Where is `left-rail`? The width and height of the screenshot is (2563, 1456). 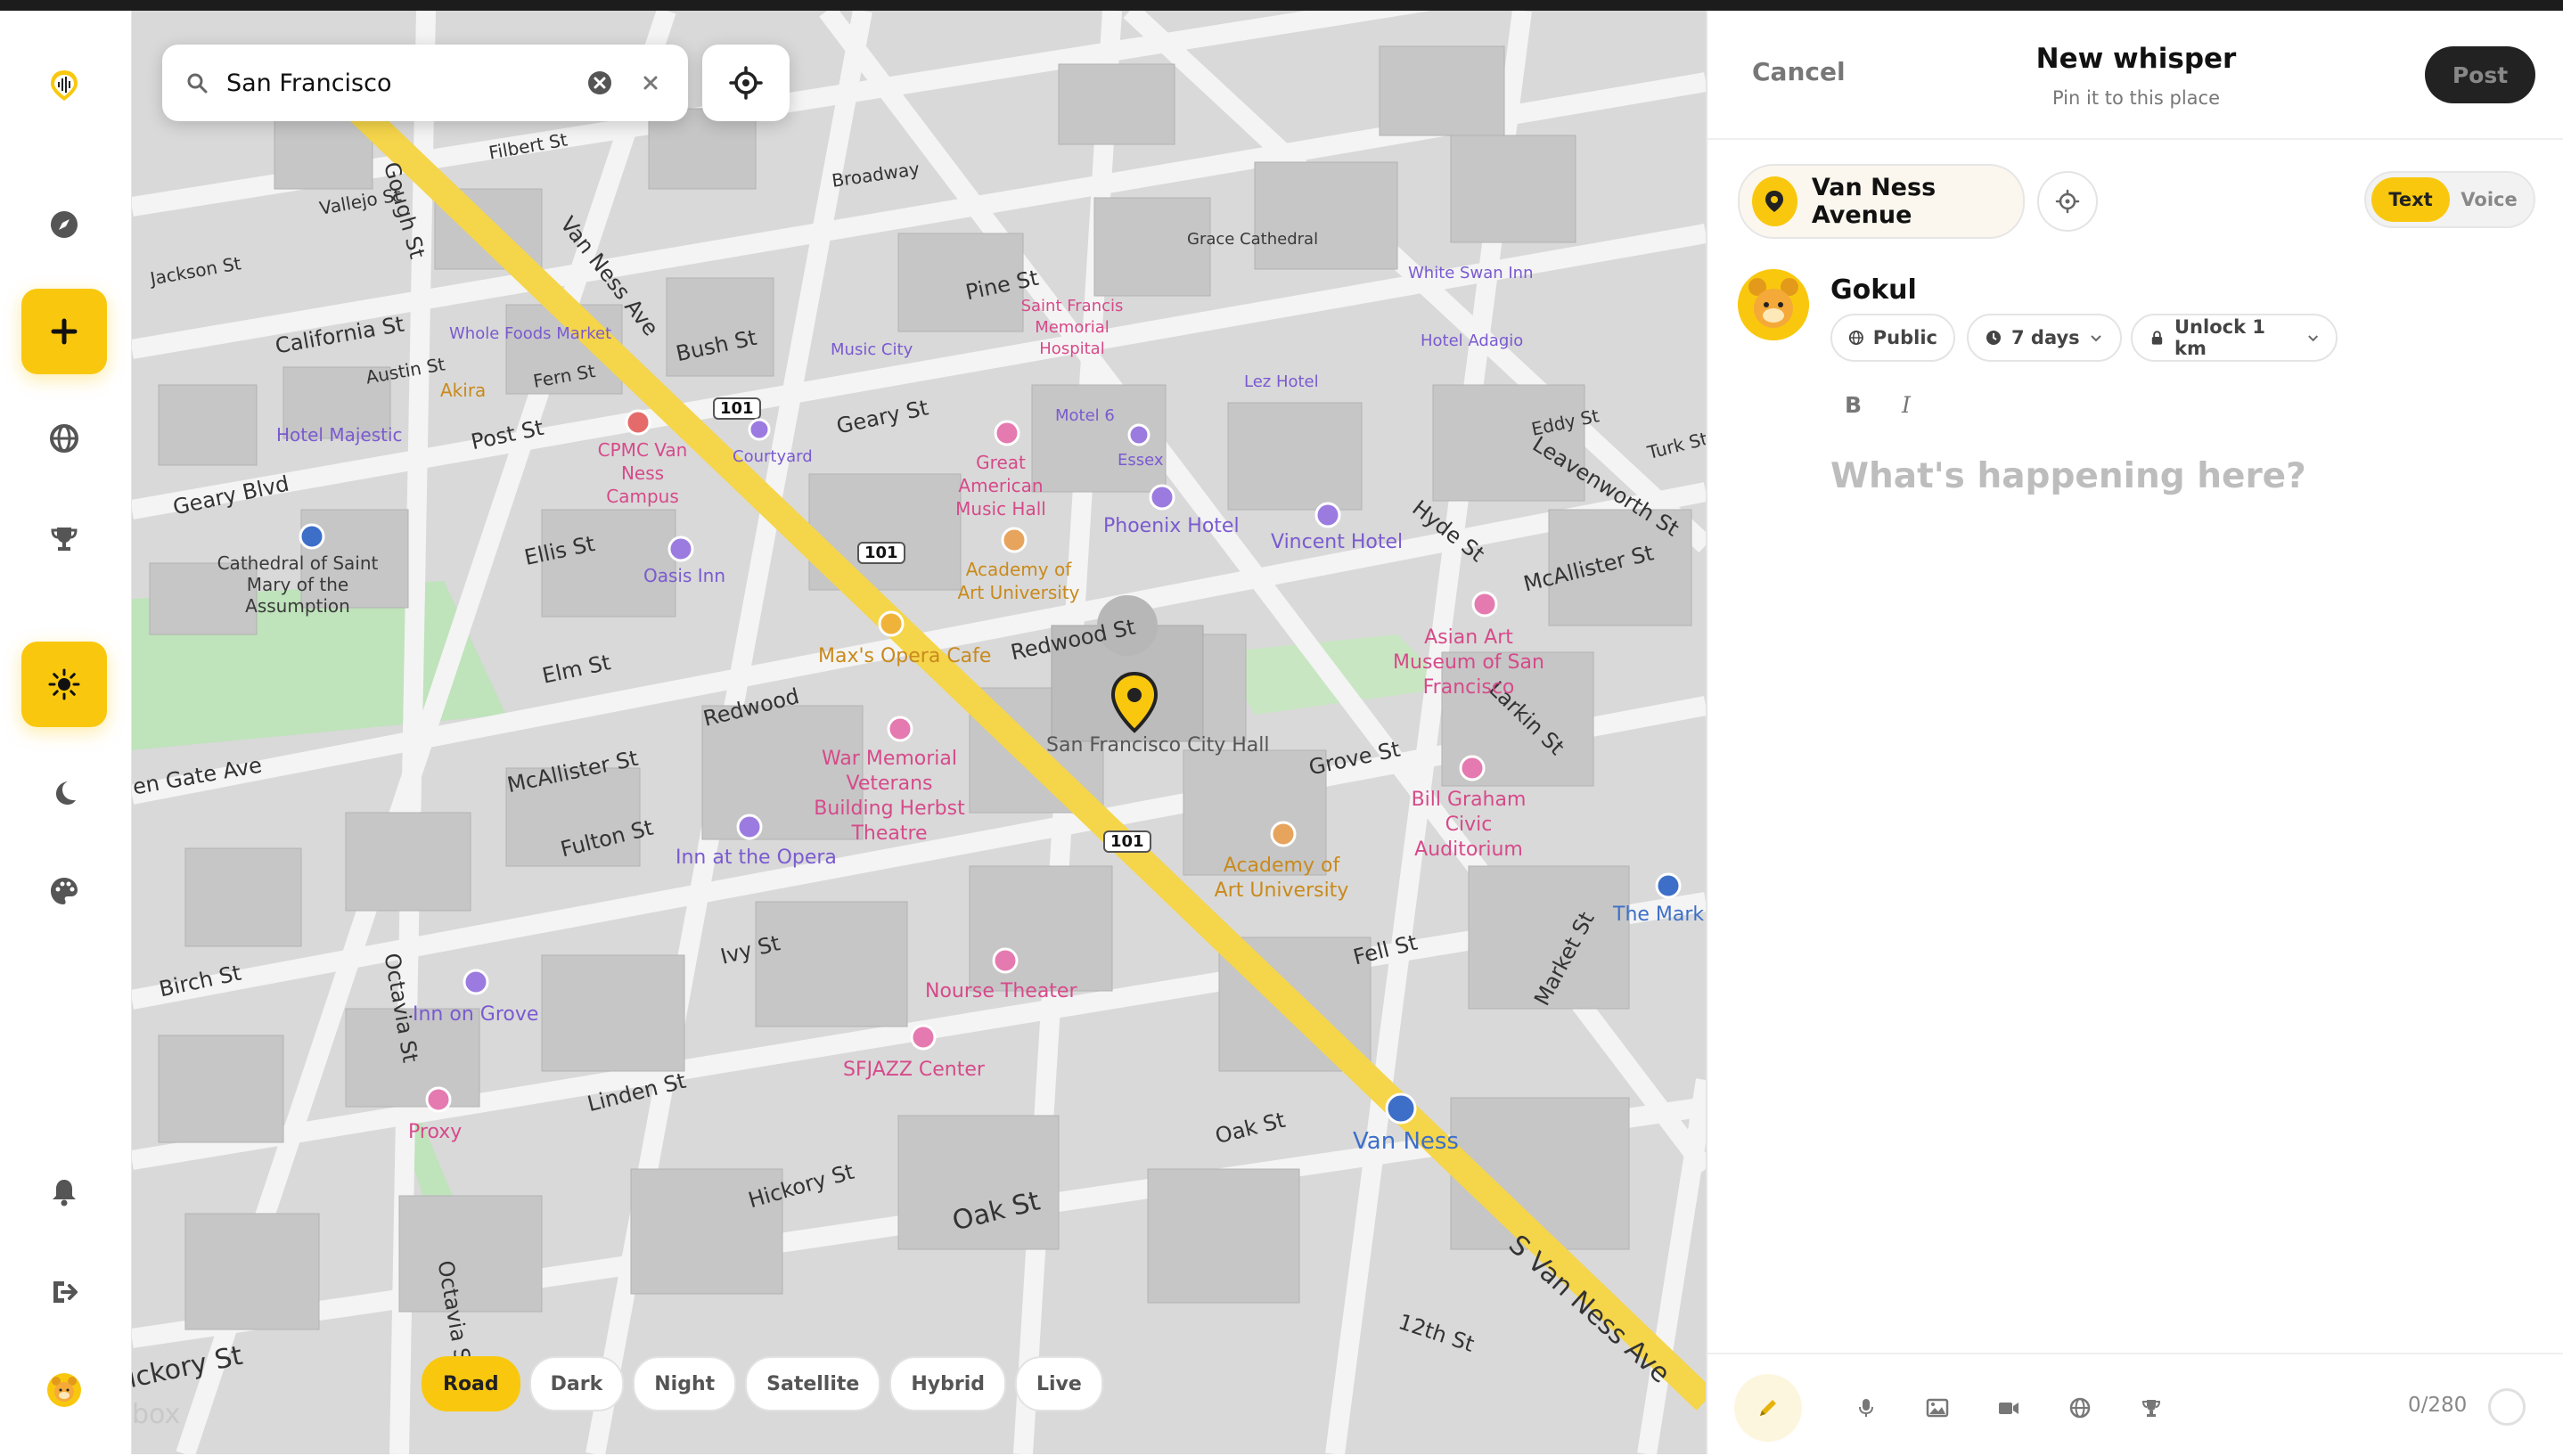 left-rail is located at coordinates (66, 732).